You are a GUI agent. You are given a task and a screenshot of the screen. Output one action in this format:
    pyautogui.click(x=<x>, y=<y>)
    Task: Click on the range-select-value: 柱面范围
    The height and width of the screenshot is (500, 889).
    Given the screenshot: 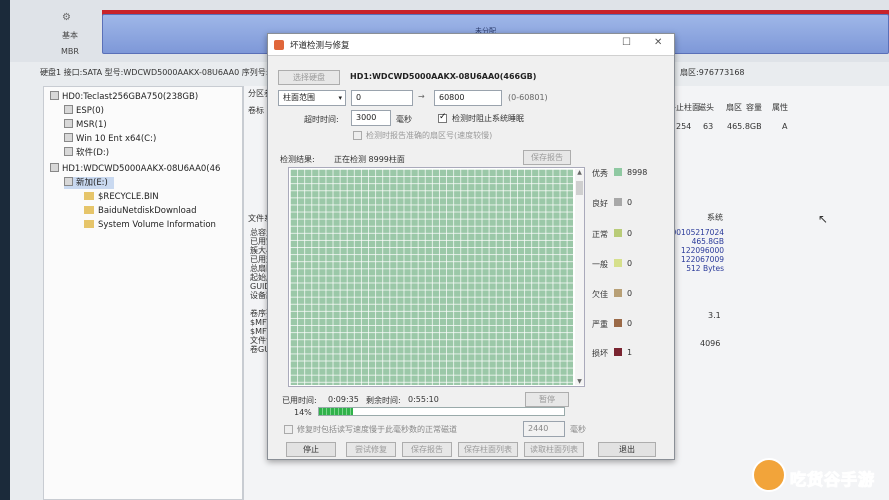 What is the action you would take?
    pyautogui.click(x=299, y=97)
    